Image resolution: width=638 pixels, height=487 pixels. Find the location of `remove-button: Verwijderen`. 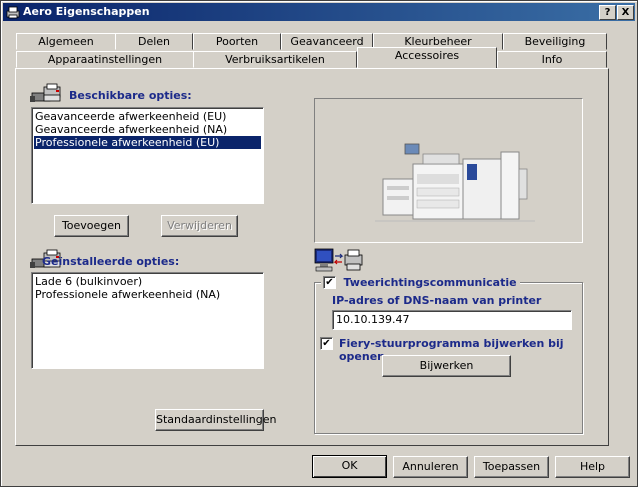

remove-button: Verwijderen is located at coordinates (199, 226).